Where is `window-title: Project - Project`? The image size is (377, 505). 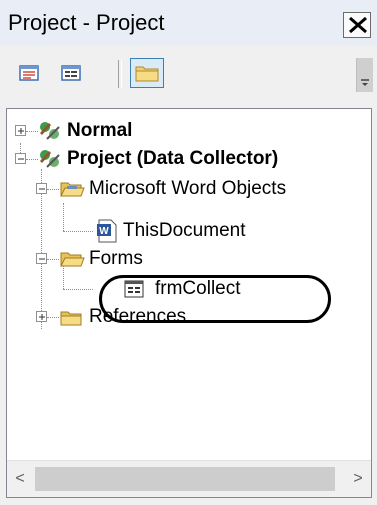
window-title: Project - Project is located at coordinates (86, 22).